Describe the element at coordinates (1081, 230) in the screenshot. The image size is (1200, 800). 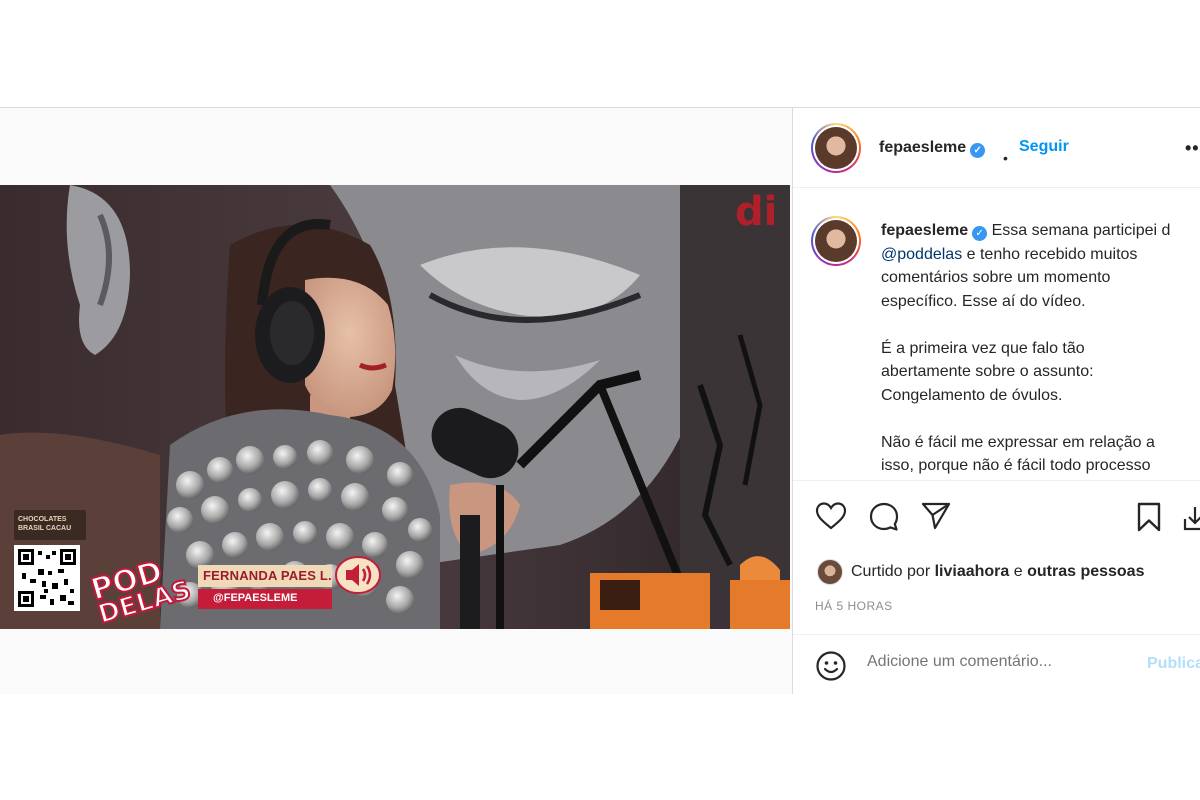
I see `caption-line-1: Essa semana participei d` at that location.